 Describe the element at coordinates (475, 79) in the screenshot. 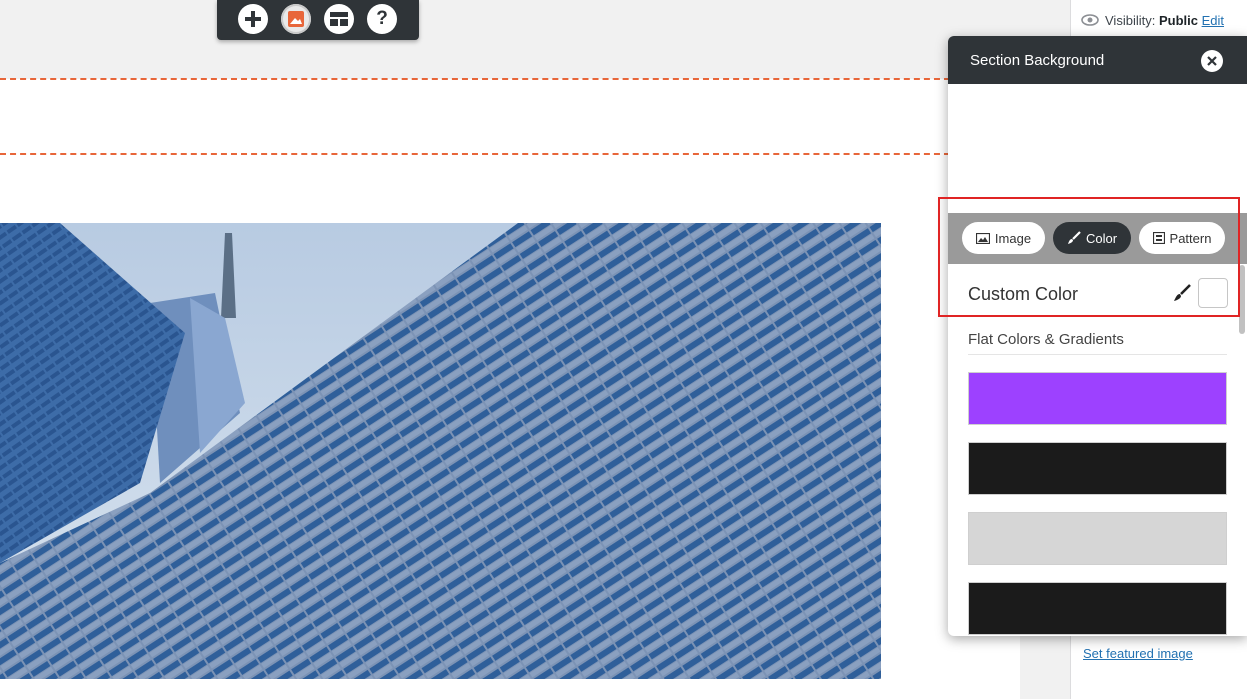

I see `section-boundary-top` at that location.